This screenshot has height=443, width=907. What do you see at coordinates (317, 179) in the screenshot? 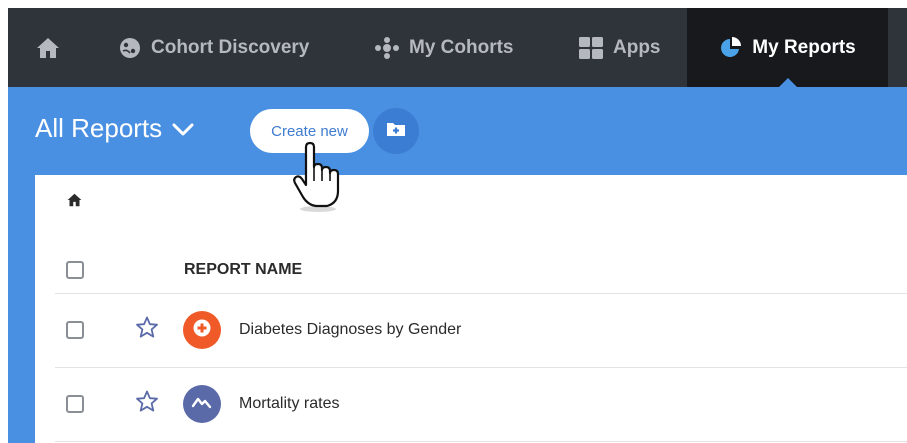
I see `hand-cursor-icon` at bounding box center [317, 179].